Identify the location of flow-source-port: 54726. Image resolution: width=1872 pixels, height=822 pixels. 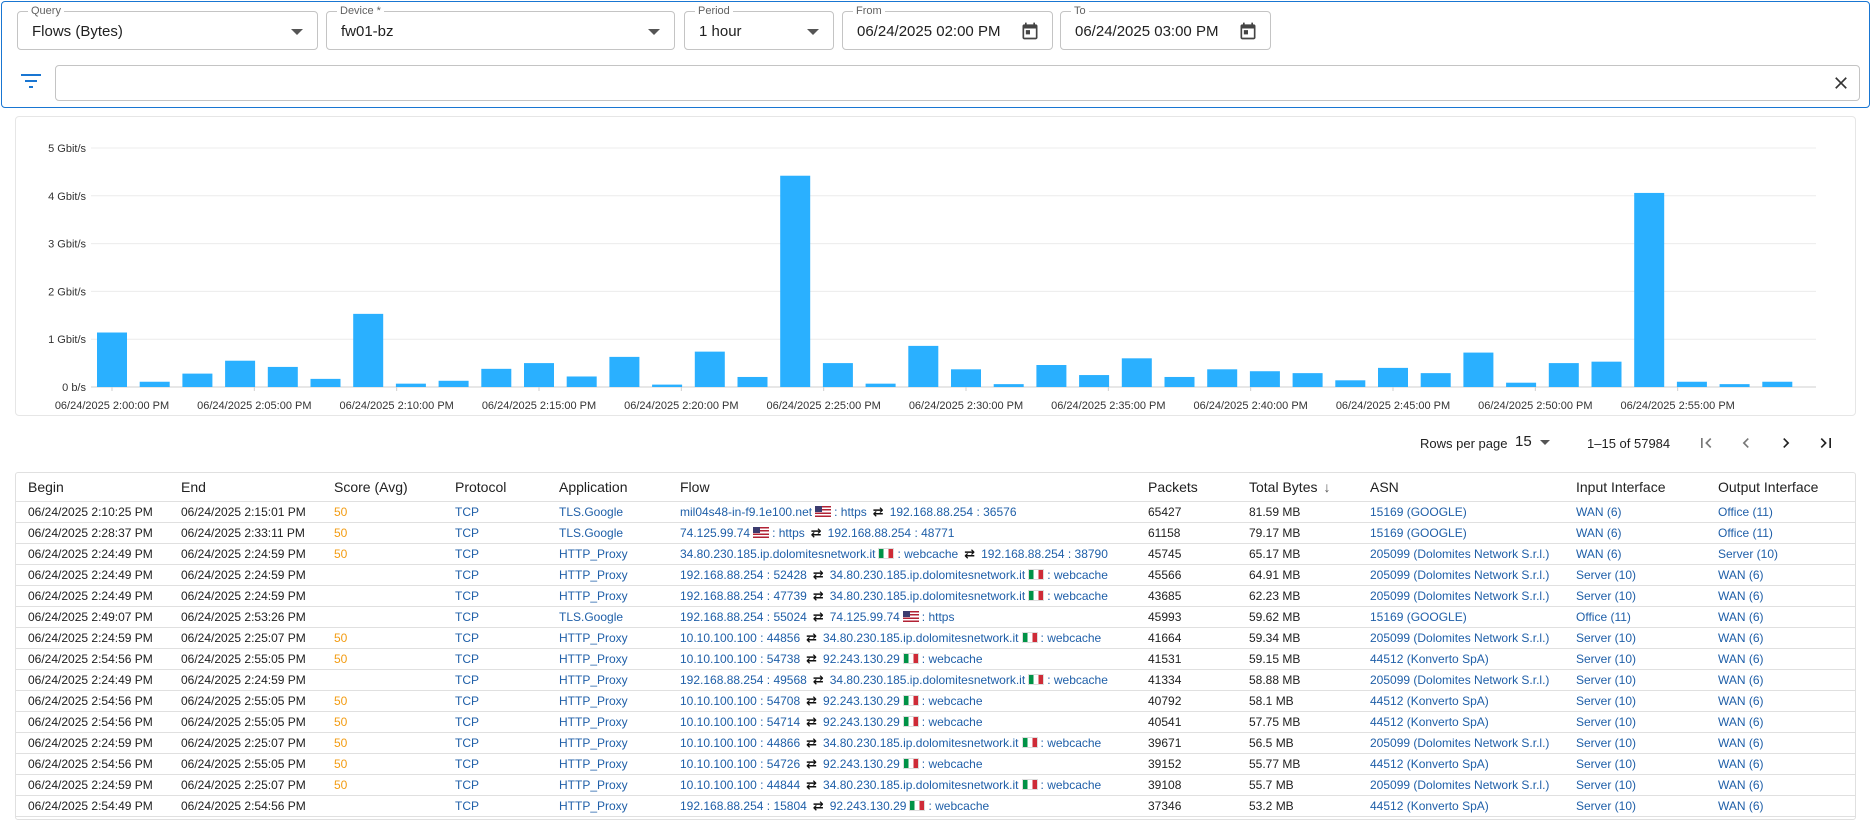
(783, 764).